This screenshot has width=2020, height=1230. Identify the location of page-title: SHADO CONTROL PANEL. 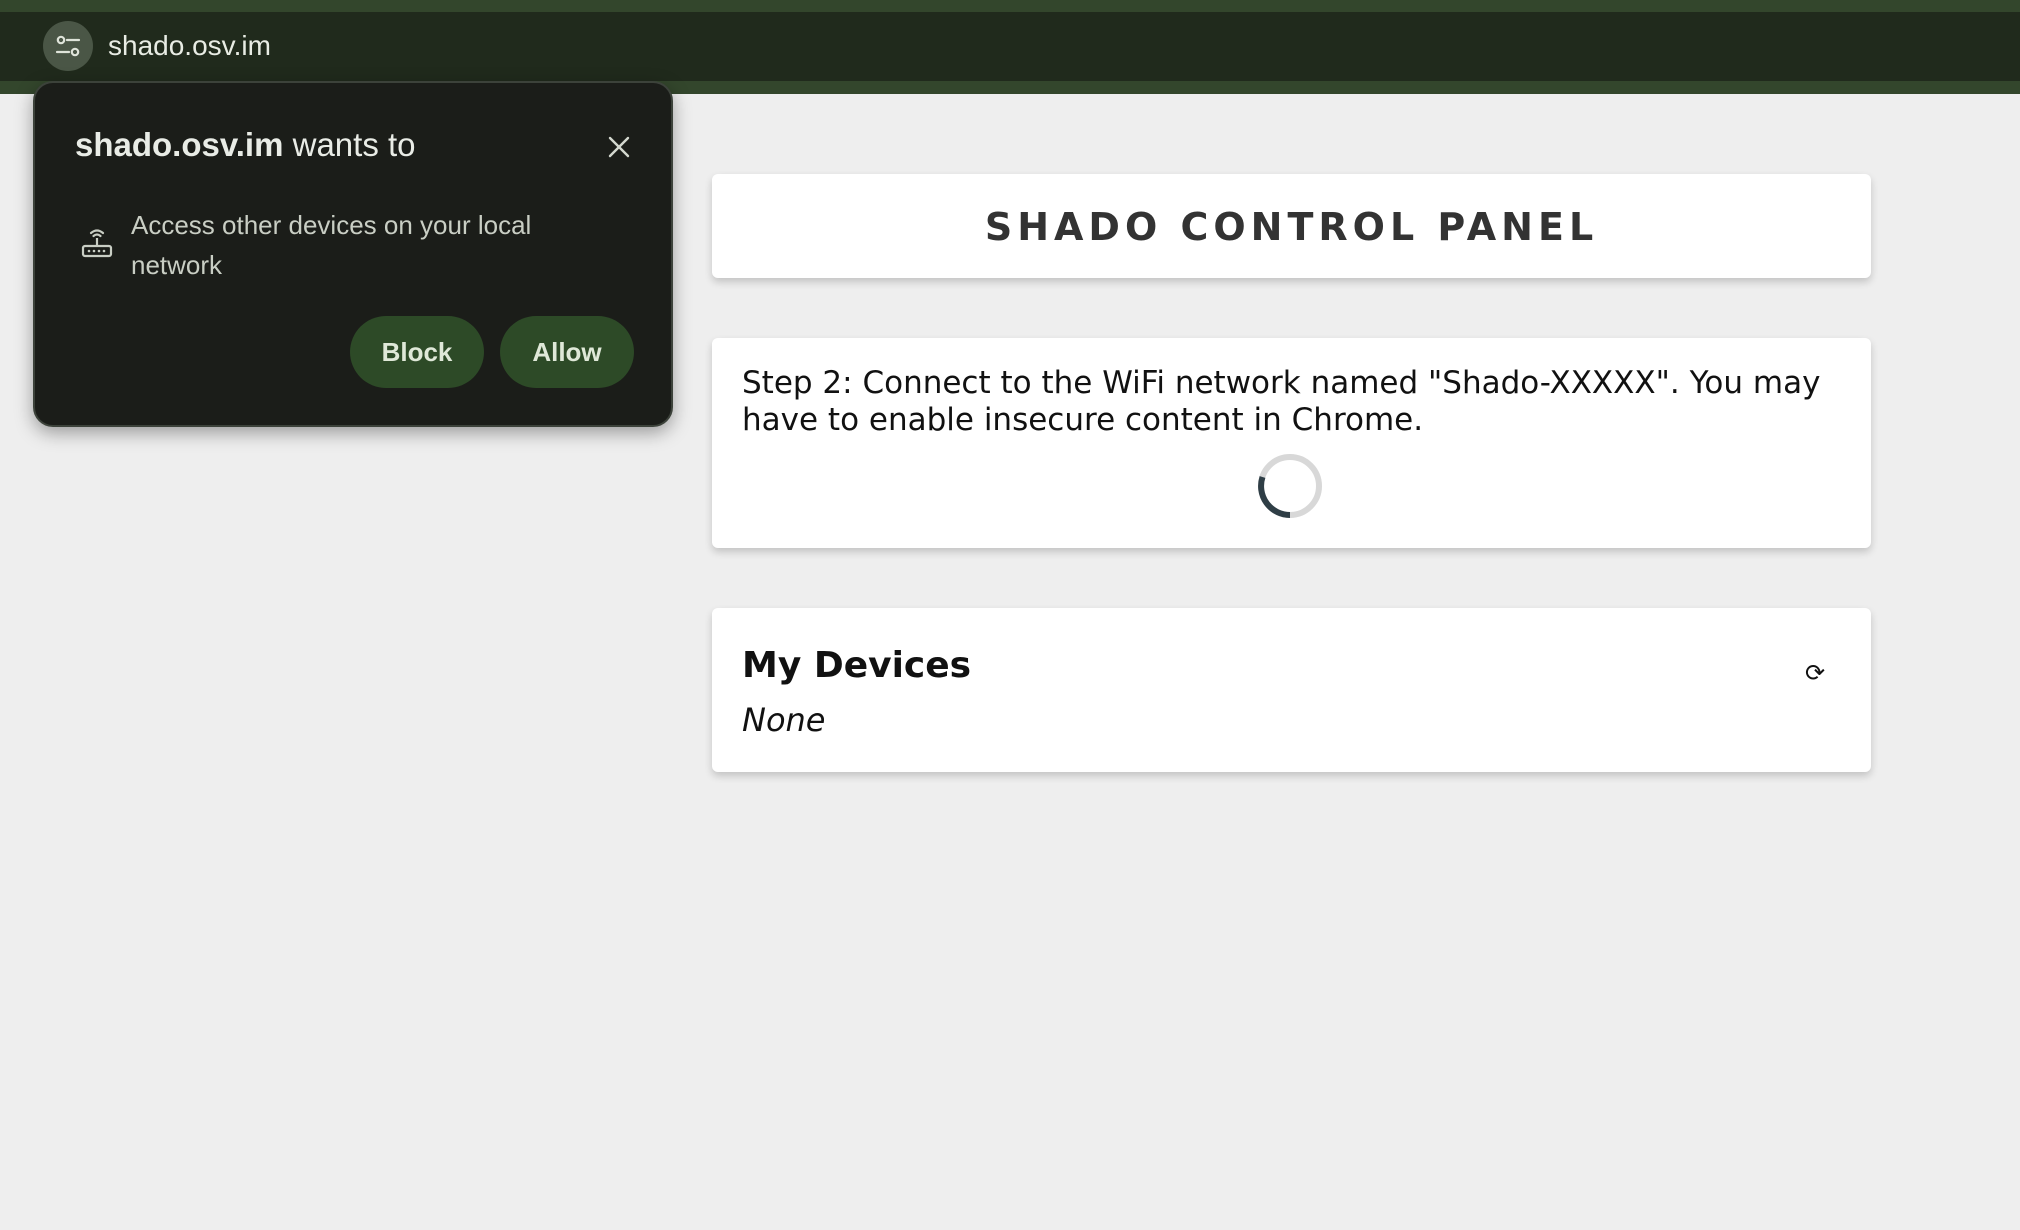
(1291, 227).